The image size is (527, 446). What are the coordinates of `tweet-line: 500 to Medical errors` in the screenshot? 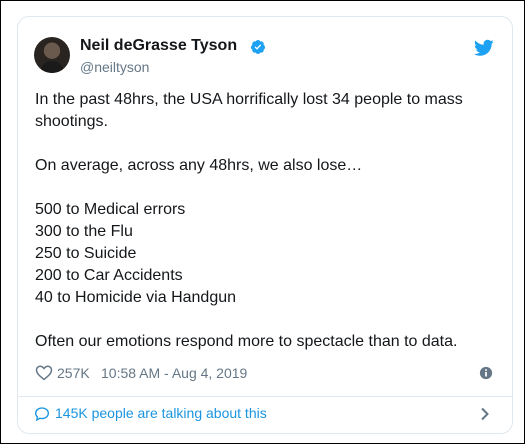 It's located at (110, 209).